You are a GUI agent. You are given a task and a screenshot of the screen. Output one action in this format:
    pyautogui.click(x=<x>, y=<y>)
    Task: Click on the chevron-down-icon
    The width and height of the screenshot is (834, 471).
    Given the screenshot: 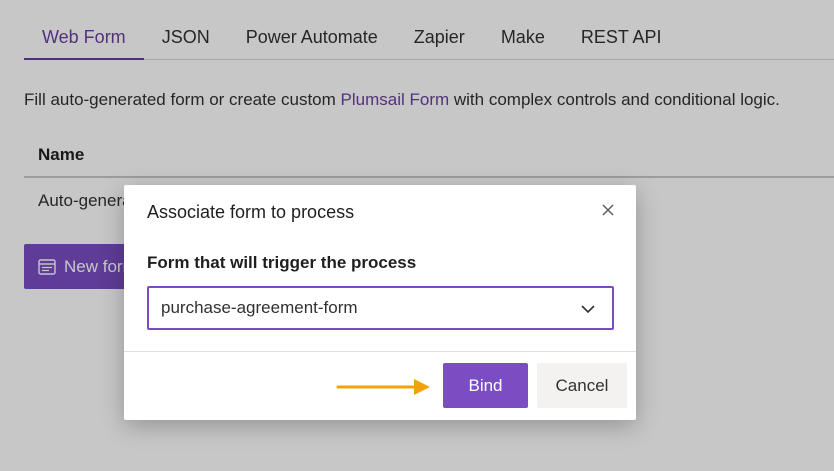 What is the action you would take?
    pyautogui.click(x=588, y=309)
    